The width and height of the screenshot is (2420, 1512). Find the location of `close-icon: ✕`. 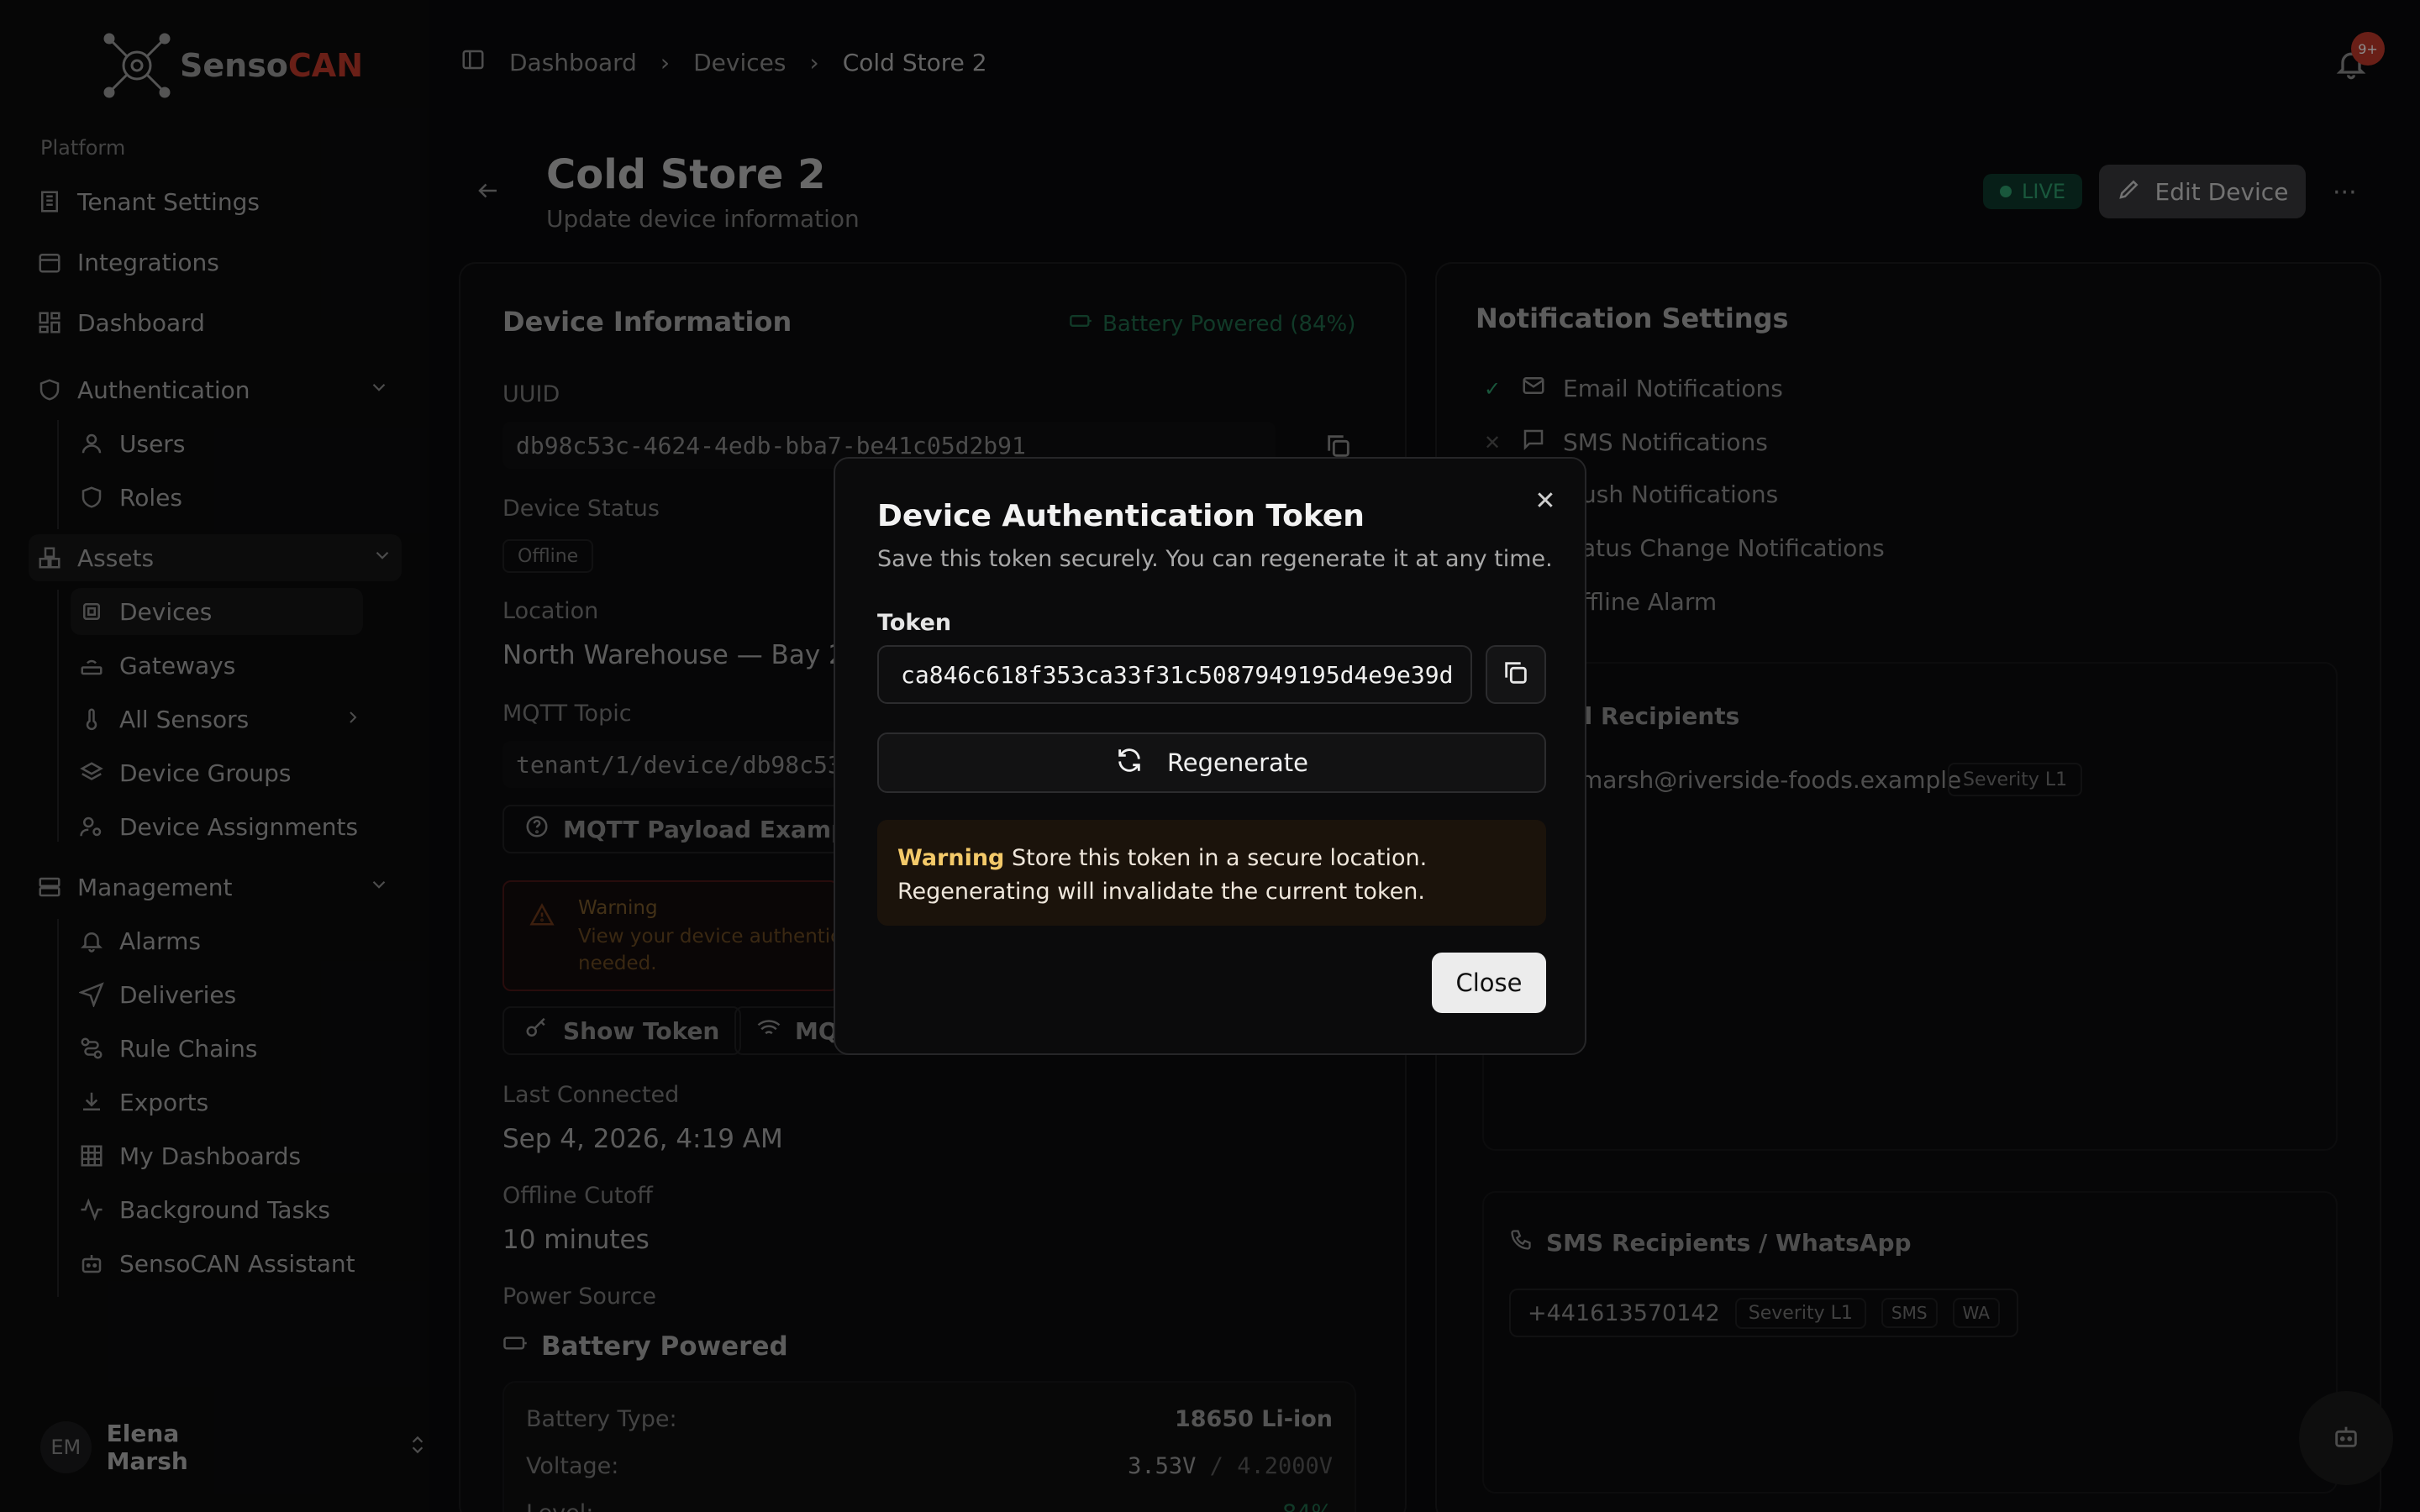

close-icon: ✕ is located at coordinates (1545, 501).